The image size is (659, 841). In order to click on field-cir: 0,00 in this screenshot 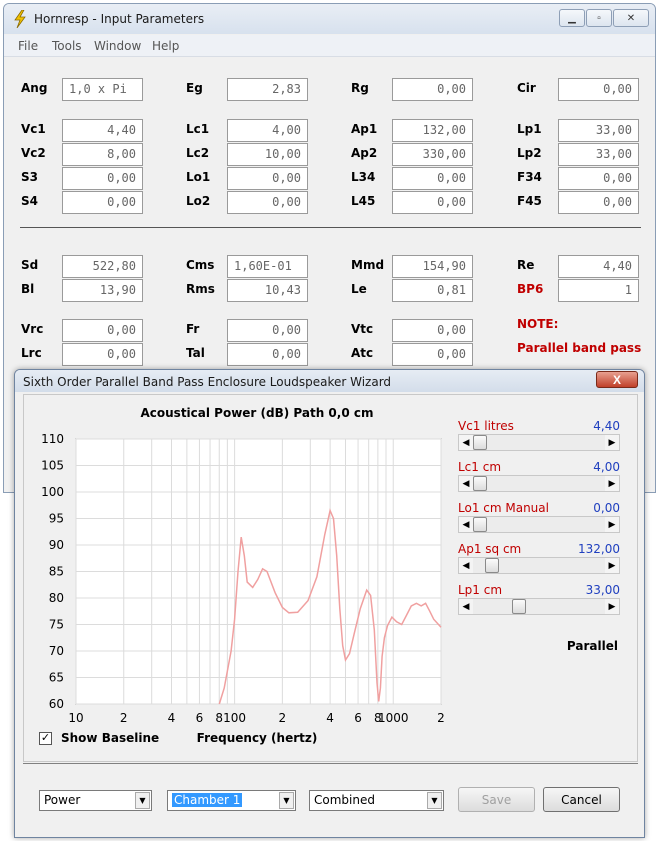, I will do `click(598, 89)`.